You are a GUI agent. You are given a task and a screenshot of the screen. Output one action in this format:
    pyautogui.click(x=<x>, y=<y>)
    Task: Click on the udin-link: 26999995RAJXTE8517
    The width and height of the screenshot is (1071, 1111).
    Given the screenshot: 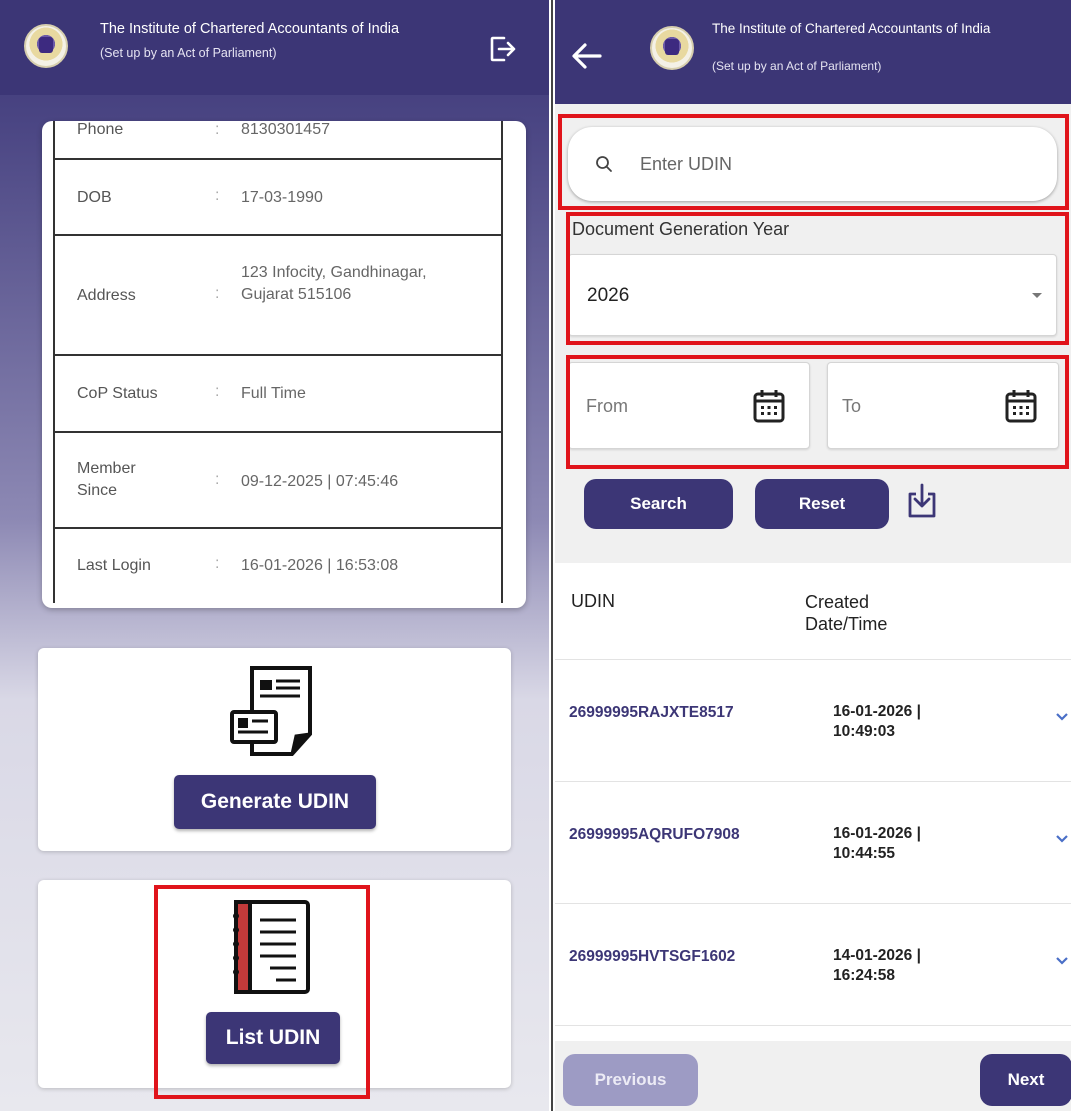 What is the action you would take?
    pyautogui.click(x=651, y=713)
    